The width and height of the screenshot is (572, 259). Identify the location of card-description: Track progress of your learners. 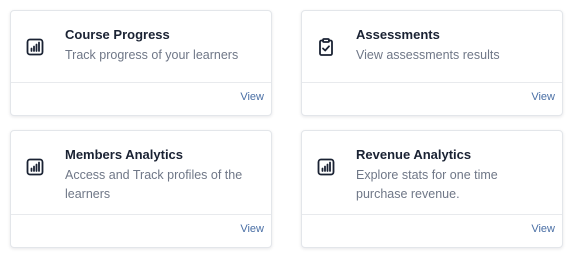
(152, 55).